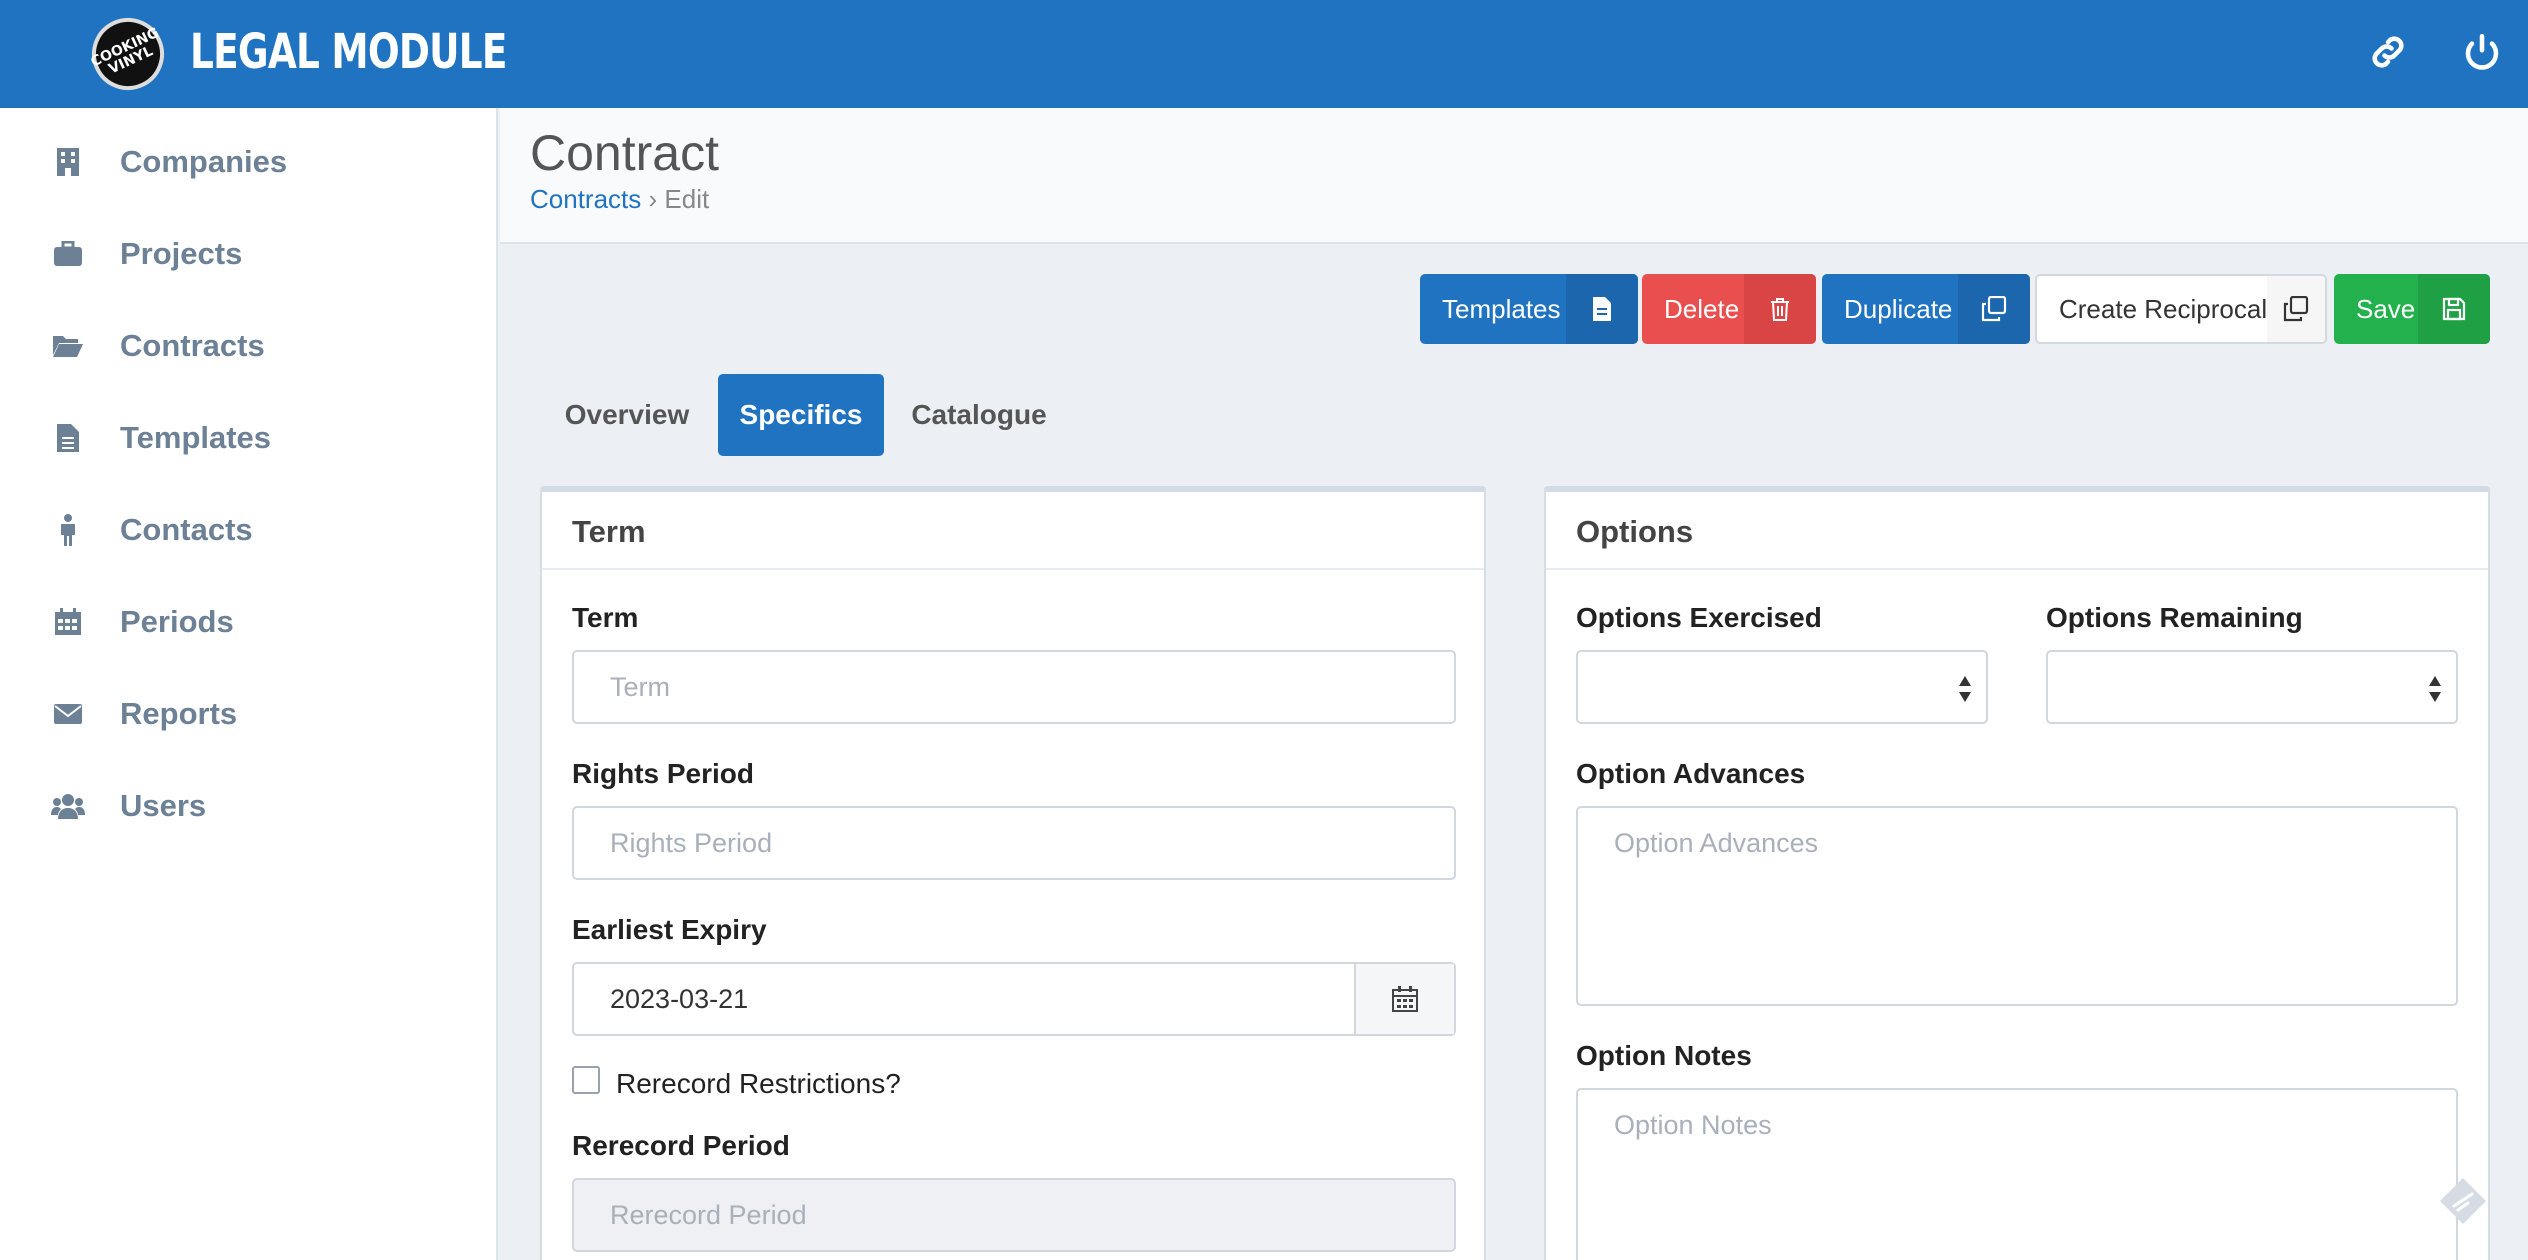 The width and height of the screenshot is (2528, 1260). Describe the element at coordinates (681, 1145) in the screenshot. I see `rerecord-period-label: Rerecord Period` at that location.